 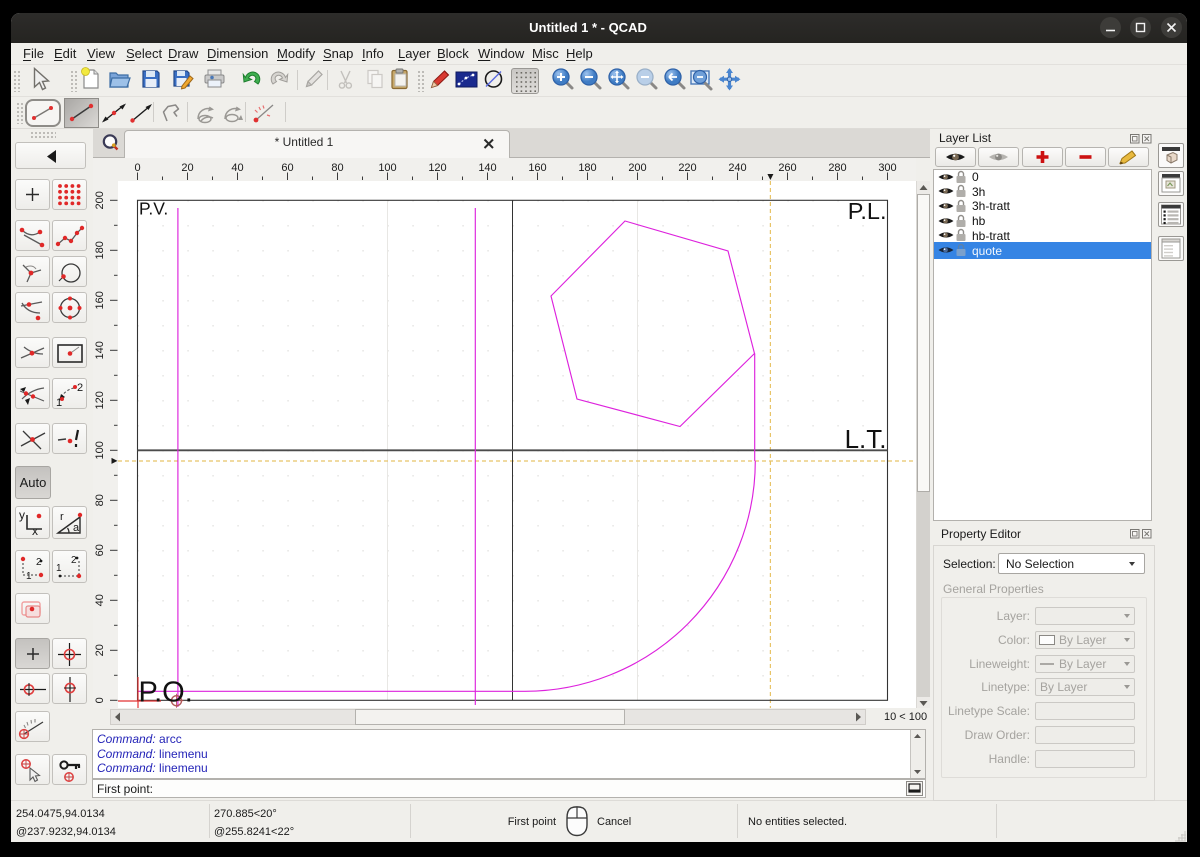 I want to click on svg-text: a, so click(x=76, y=528).